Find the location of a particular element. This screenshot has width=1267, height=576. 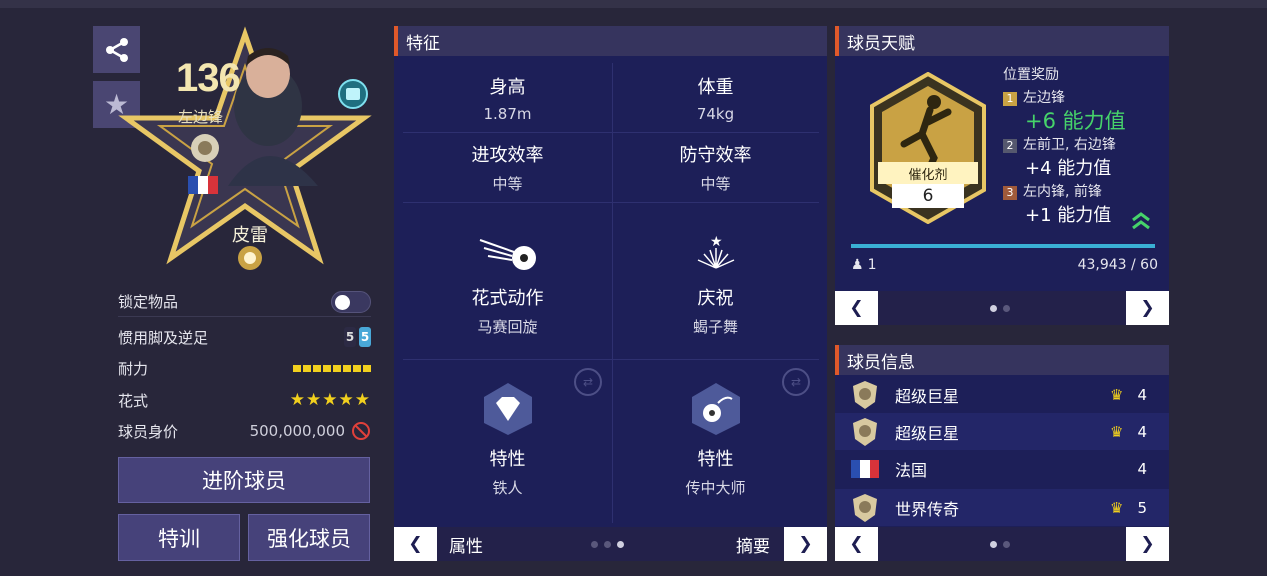

advance-player-button: 进阶球员 is located at coordinates (244, 480).